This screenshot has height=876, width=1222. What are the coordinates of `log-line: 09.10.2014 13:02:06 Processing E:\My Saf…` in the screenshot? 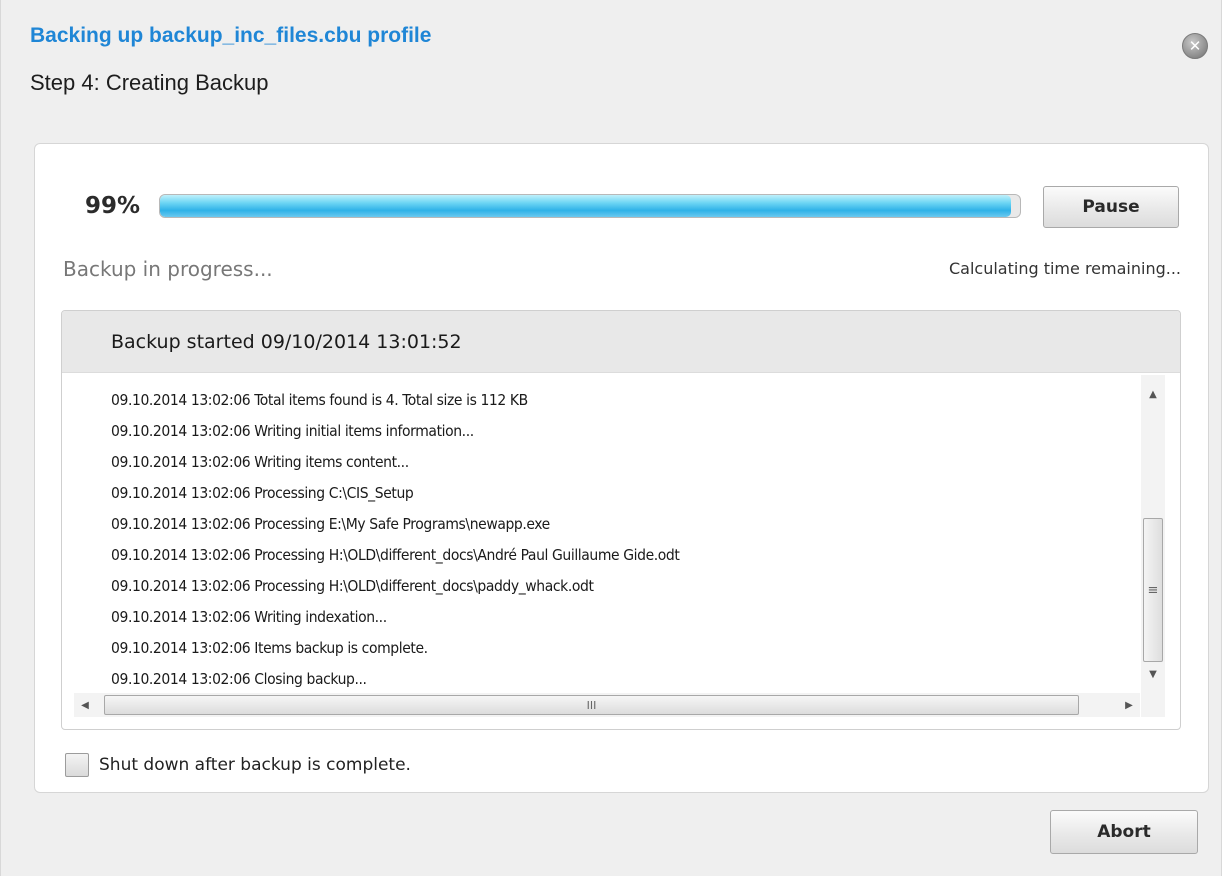 It's located at (330, 524).